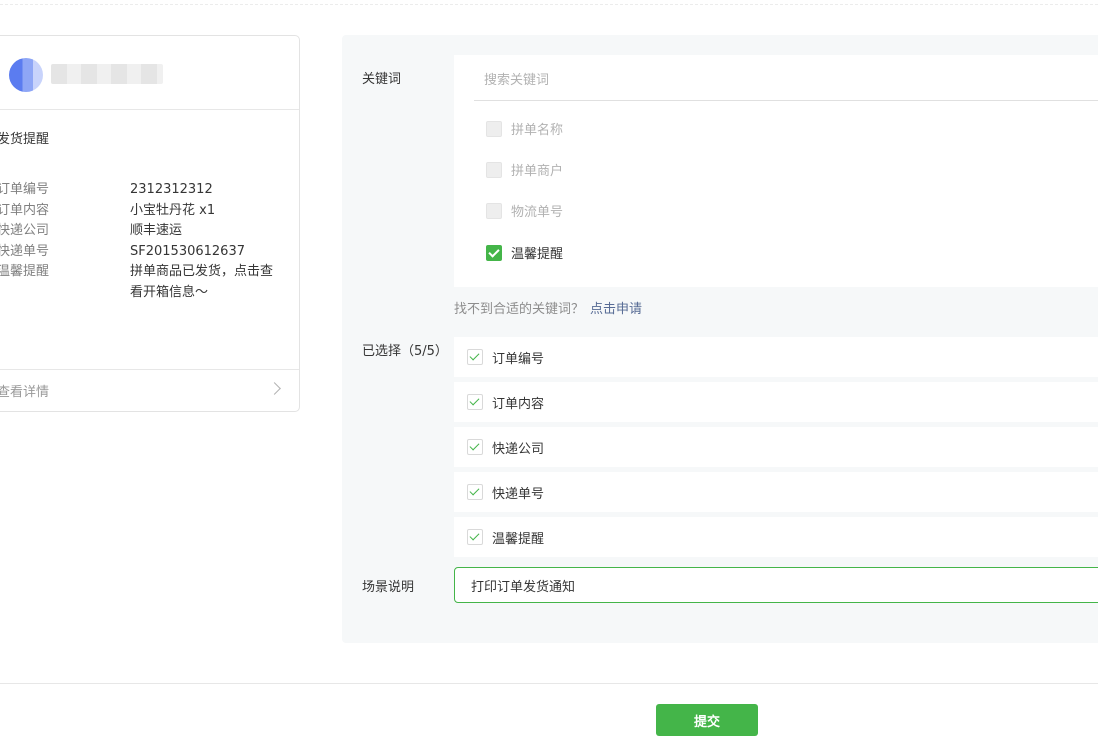  Describe the element at coordinates (187, 251) in the screenshot. I see `preview-field-value: SF201530612637` at that location.